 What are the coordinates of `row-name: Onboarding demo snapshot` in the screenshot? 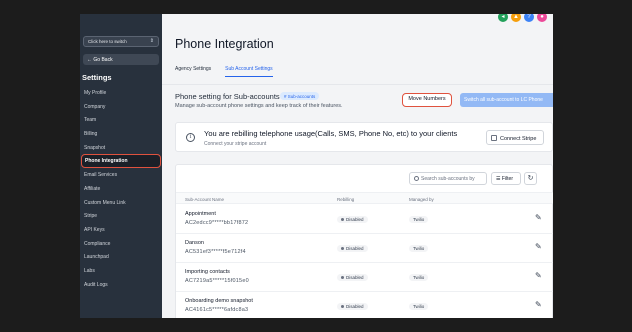 It's located at (219, 301).